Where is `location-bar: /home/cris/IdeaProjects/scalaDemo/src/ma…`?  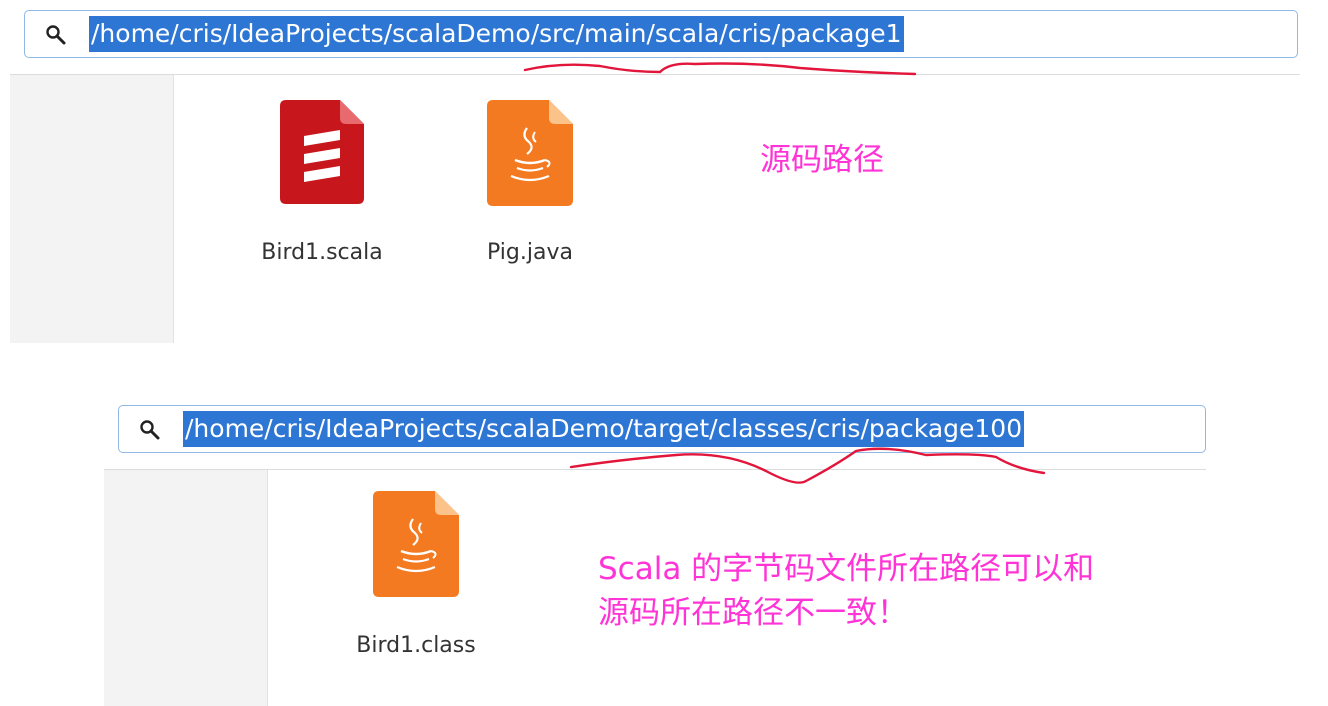
location-bar: /home/cris/IdeaProjects/scalaDemo/src/ma… is located at coordinates (661, 34).